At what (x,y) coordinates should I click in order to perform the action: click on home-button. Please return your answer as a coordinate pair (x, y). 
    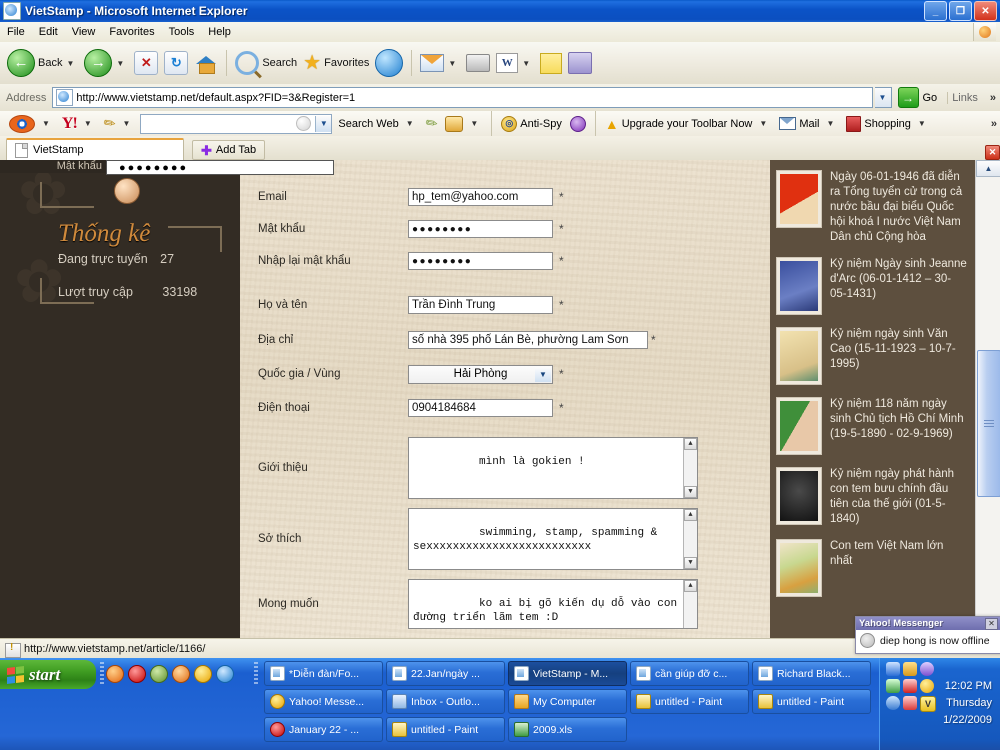
    Looking at the image, I should click on (206, 63).